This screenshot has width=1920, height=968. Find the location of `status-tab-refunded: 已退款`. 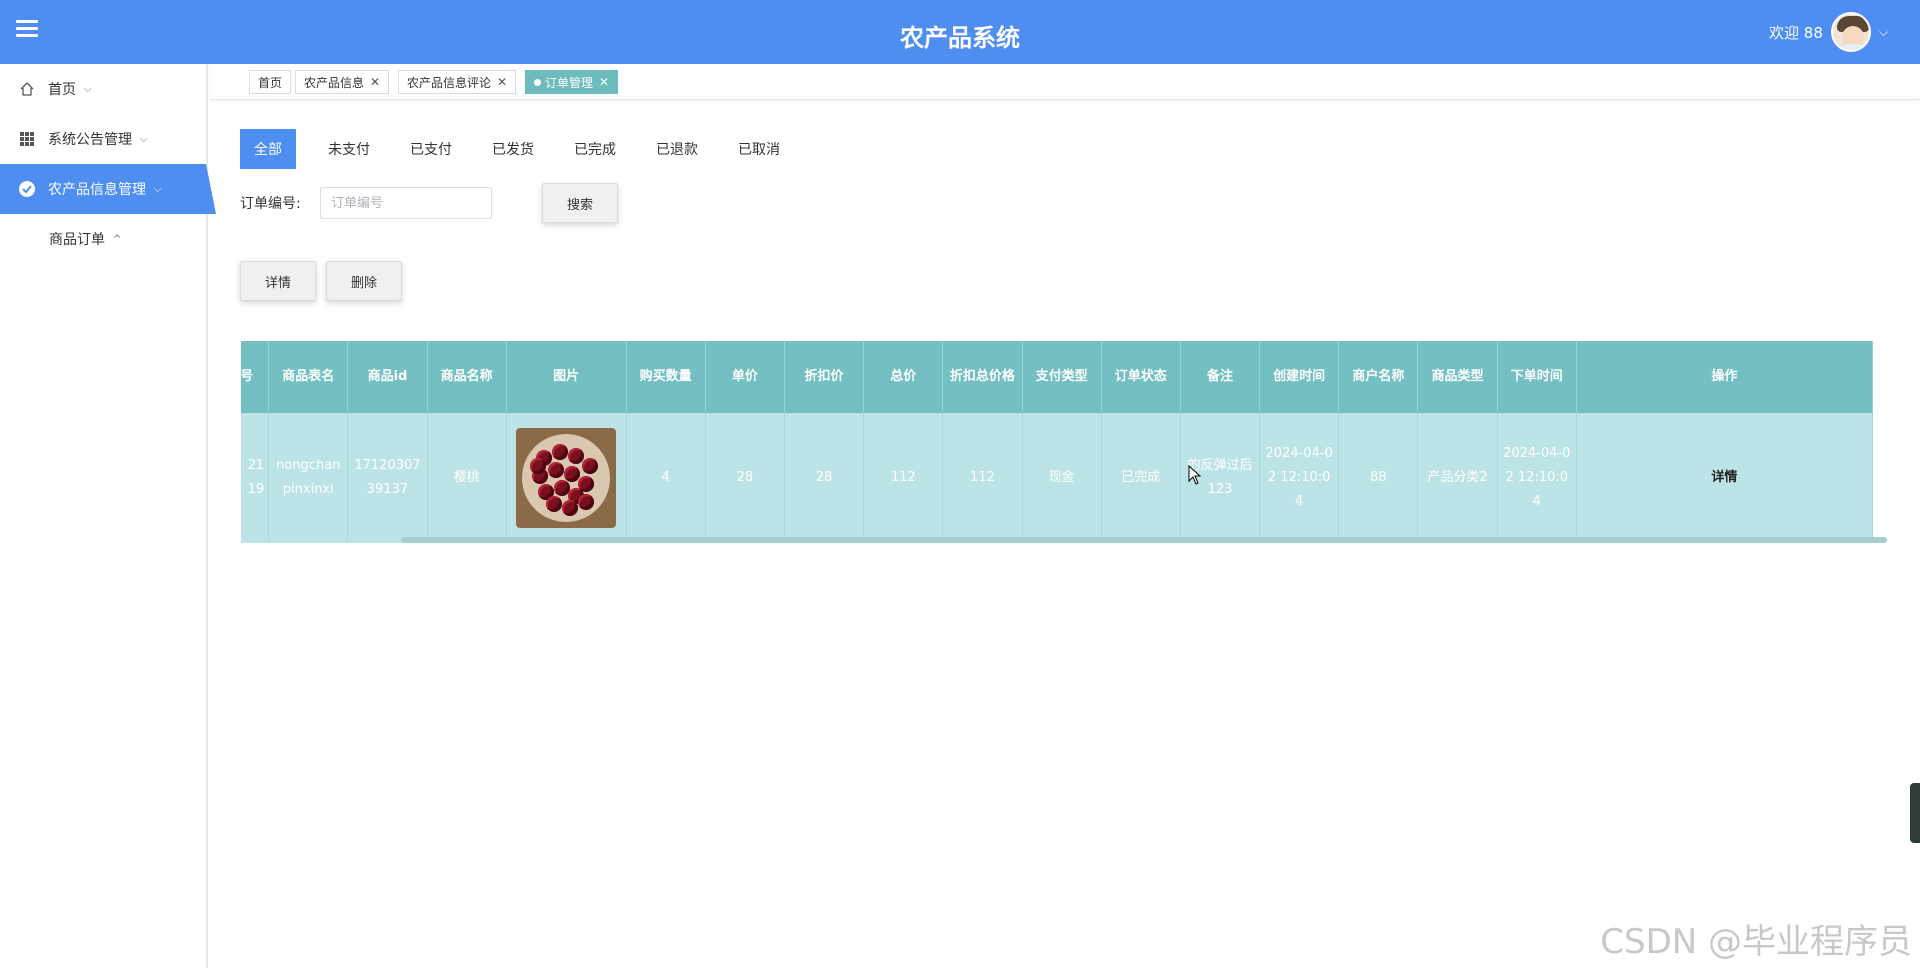

status-tab-refunded: 已退款 is located at coordinates (677, 149).